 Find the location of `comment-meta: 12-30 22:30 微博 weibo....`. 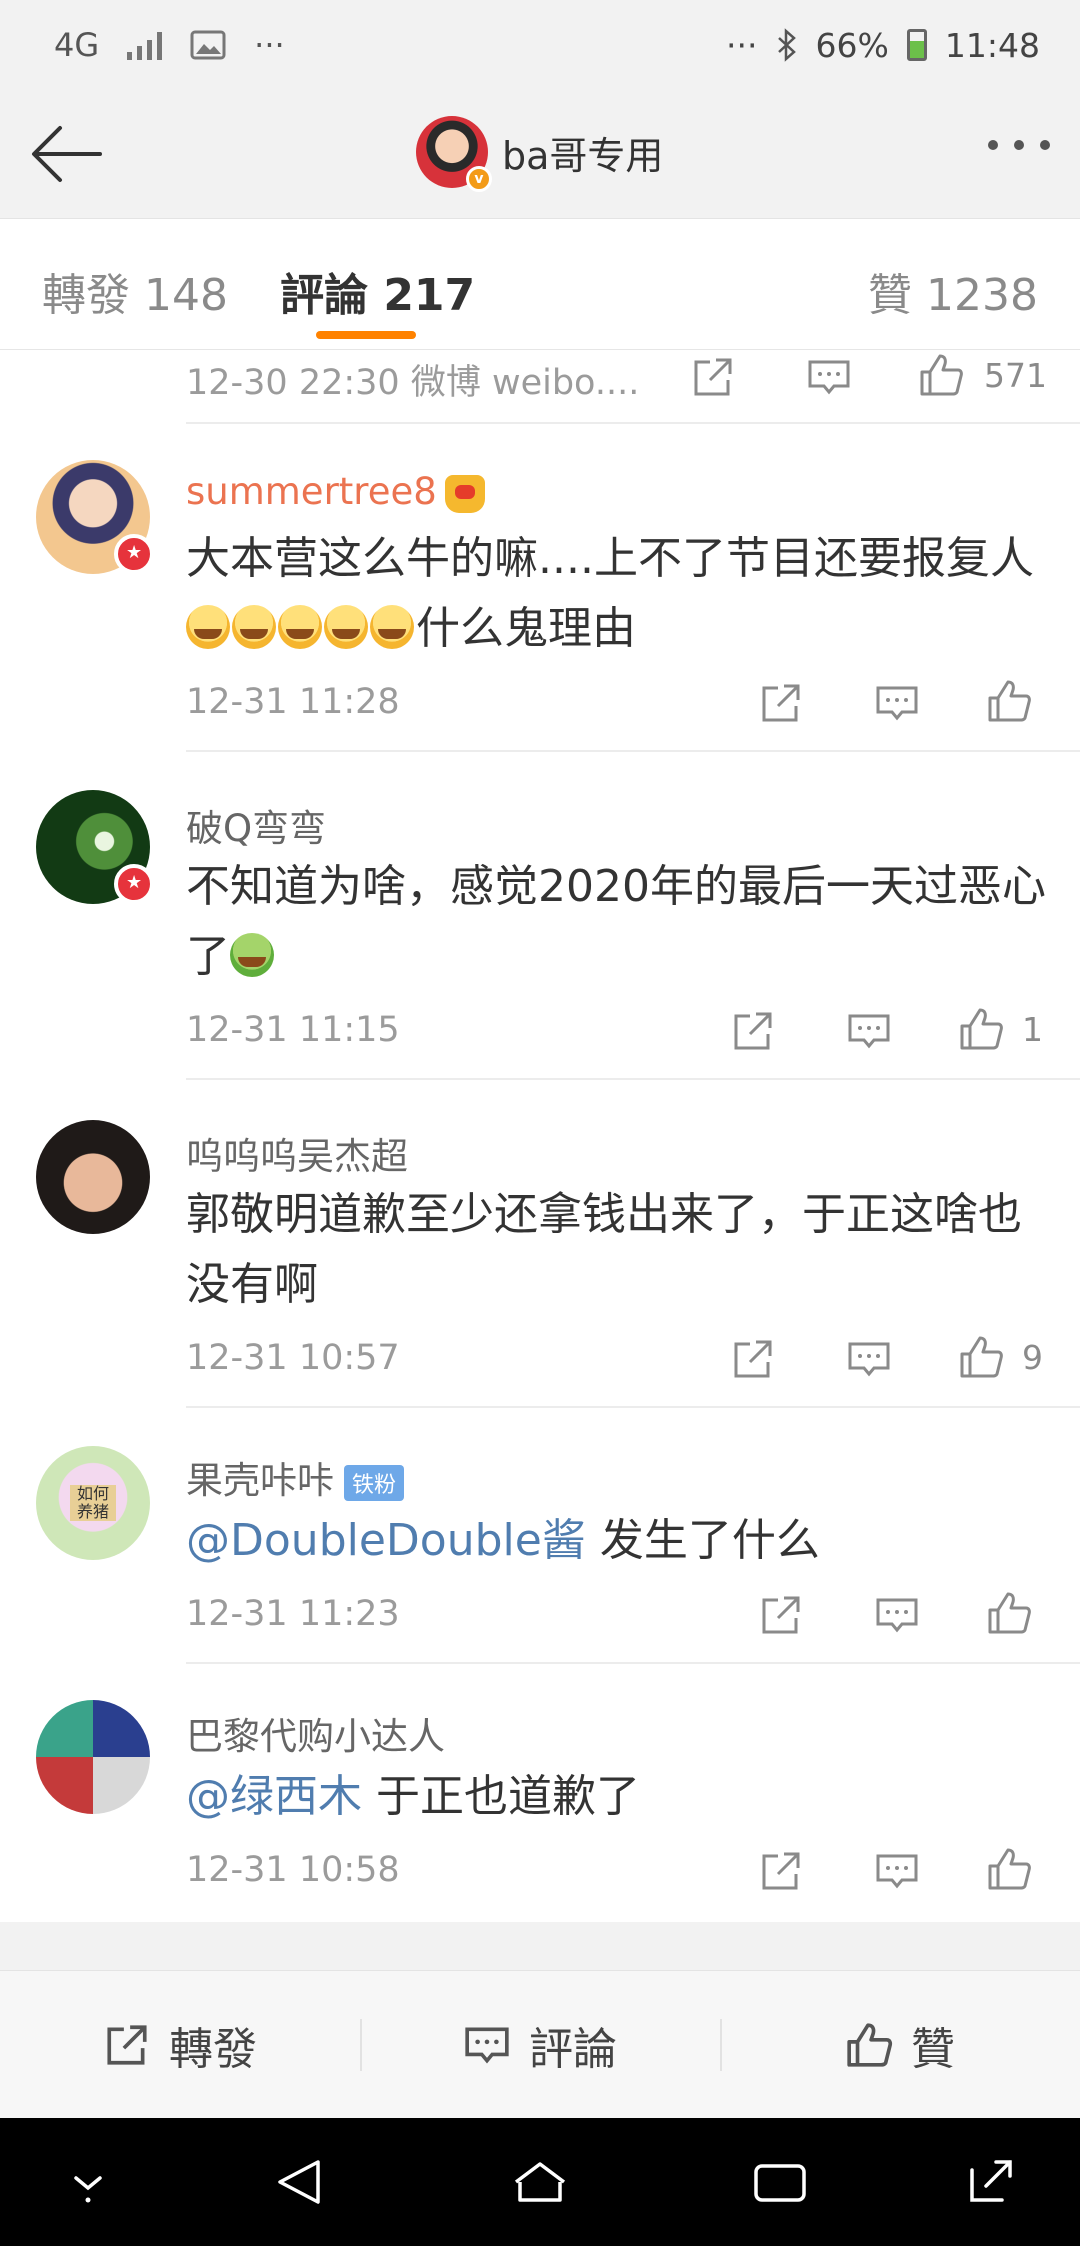

comment-meta: 12-30 22:30 微博 weibo.... is located at coordinates (413, 383).